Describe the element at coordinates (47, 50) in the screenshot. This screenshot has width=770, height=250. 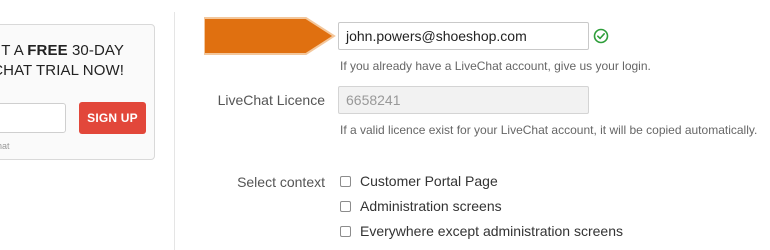
I see `promo-headline-bold: FREE` at that location.